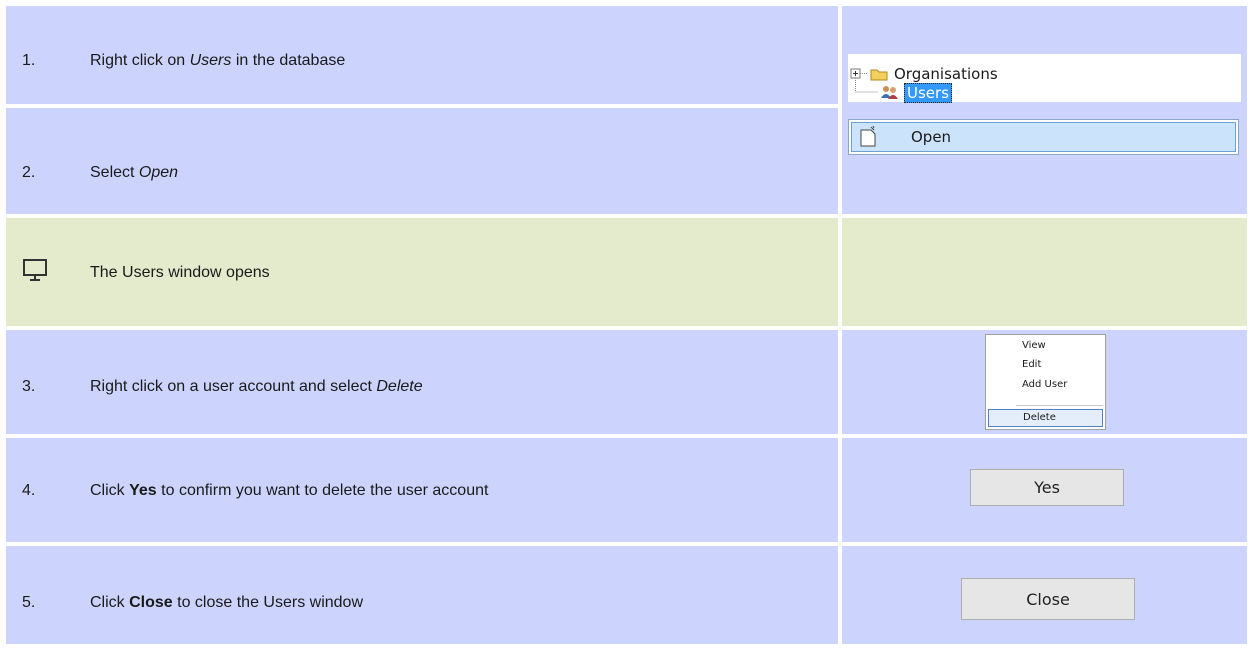 This screenshot has height=649, width=1253. I want to click on step-2-row: 2. Select Open, so click(422, 161).